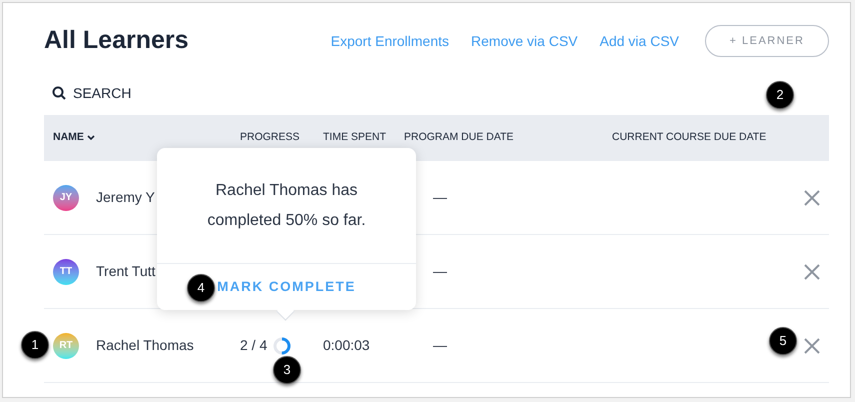  Describe the element at coordinates (689, 137) in the screenshot. I see `column-header: CURRENT COURSE DUE DATE` at that location.